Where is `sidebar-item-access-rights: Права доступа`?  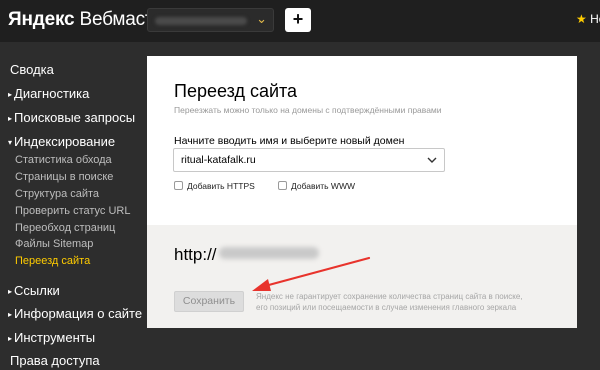
sidebar-item-access-rights: Права доступа is located at coordinates (54, 360).